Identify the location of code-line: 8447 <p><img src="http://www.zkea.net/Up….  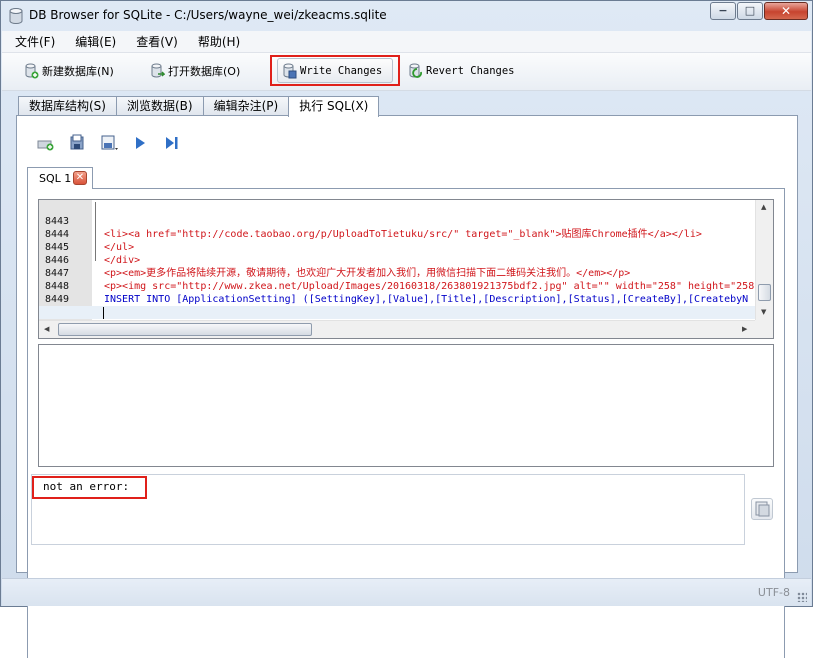
(403, 280).